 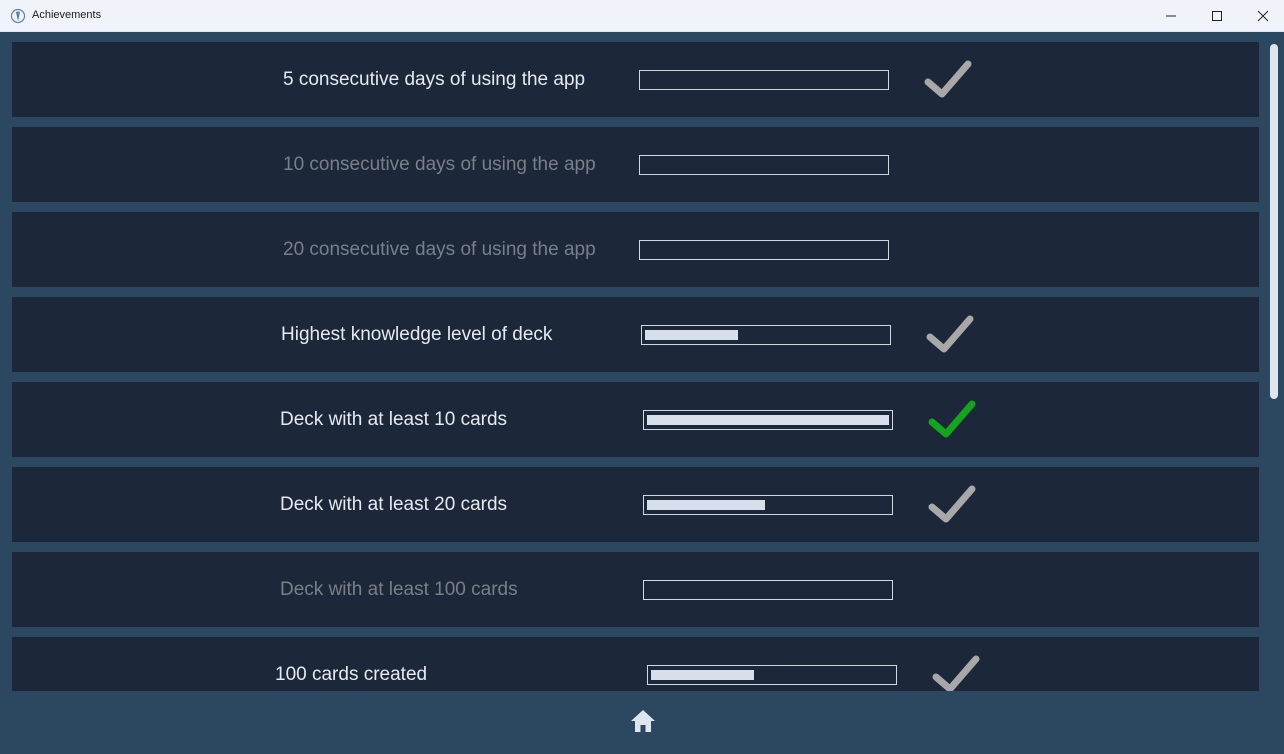 What do you see at coordinates (635, 249) in the screenshot?
I see `achievement-row: 20 consecutive days of using the app` at bounding box center [635, 249].